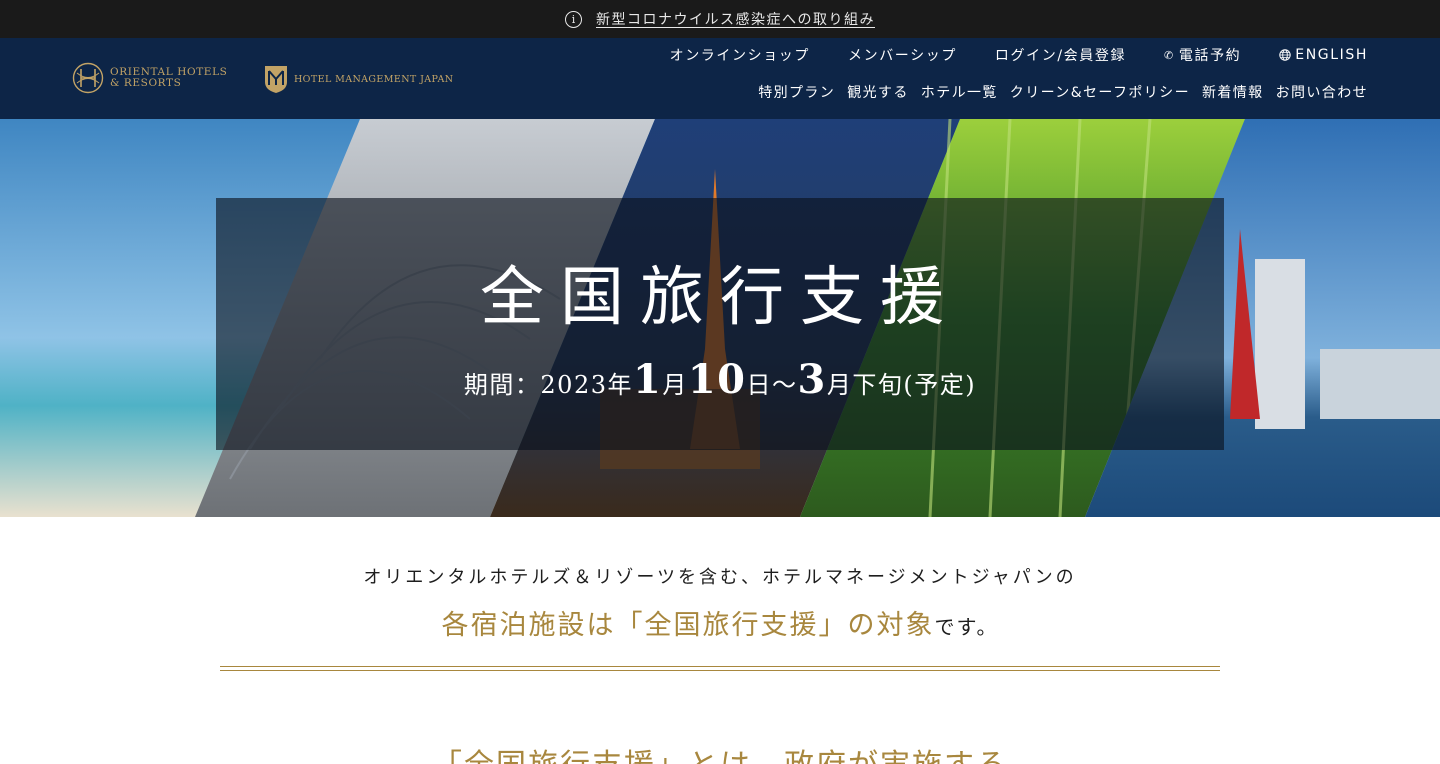 The image size is (1440, 764). Describe the element at coordinates (720, 752) in the screenshot. I see `intro-heading-2: 「全国旅行支援」とは、政府が実施する` at that location.